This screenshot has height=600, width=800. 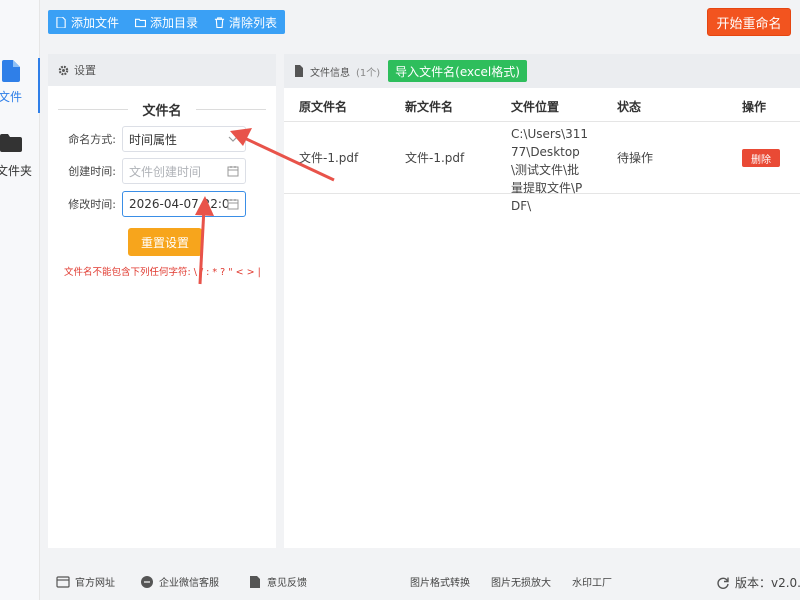 What do you see at coordinates (63, 581) in the screenshot?
I see `website-icon` at bounding box center [63, 581].